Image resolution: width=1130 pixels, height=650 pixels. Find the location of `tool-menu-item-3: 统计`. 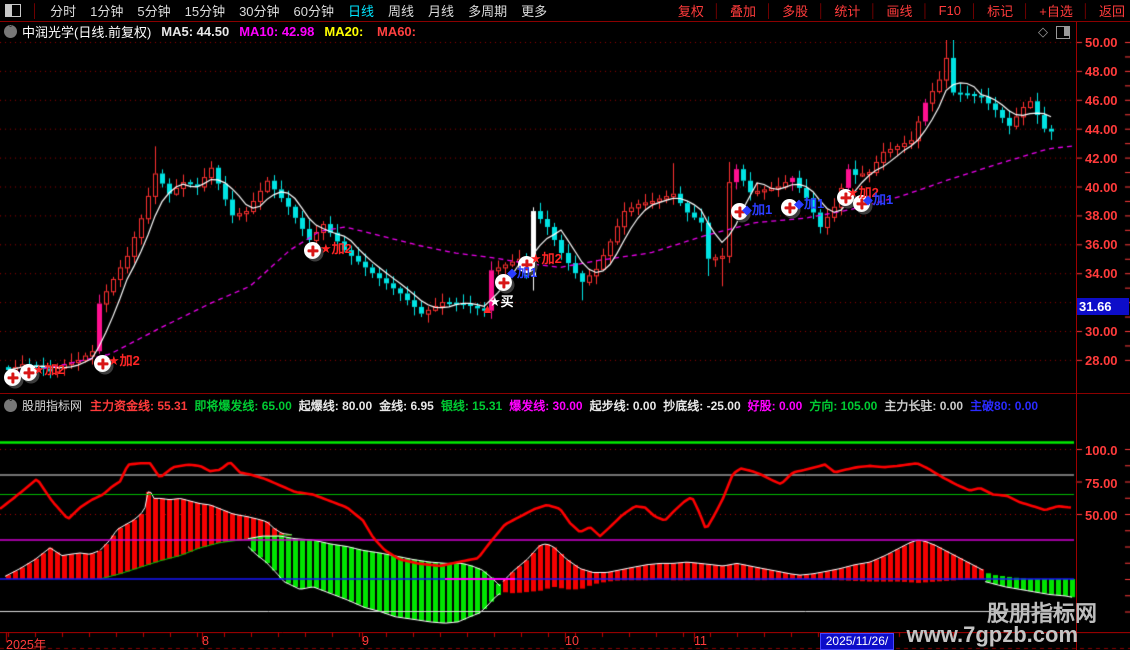

tool-menu-item-3: 统计 is located at coordinates (847, 10).